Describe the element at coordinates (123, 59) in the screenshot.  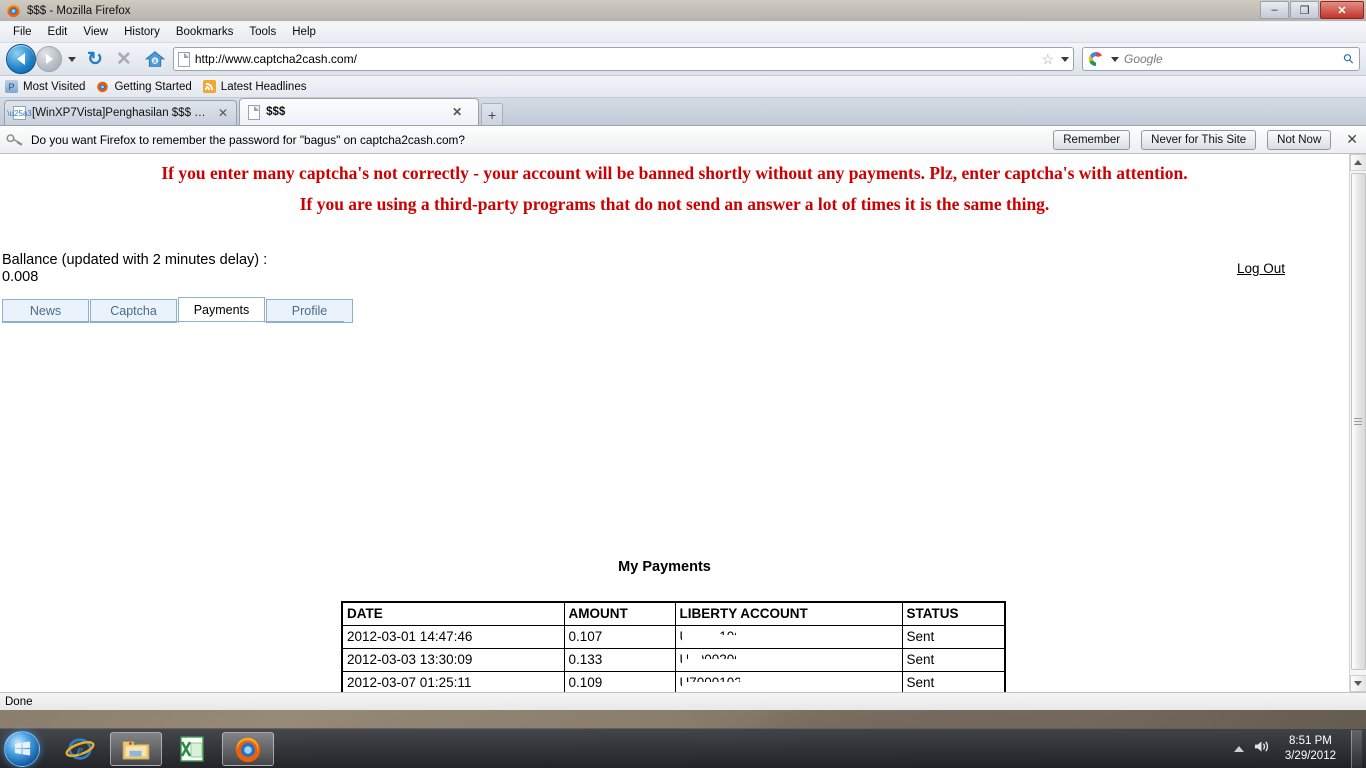
I see `stop-icon: ✕` at that location.